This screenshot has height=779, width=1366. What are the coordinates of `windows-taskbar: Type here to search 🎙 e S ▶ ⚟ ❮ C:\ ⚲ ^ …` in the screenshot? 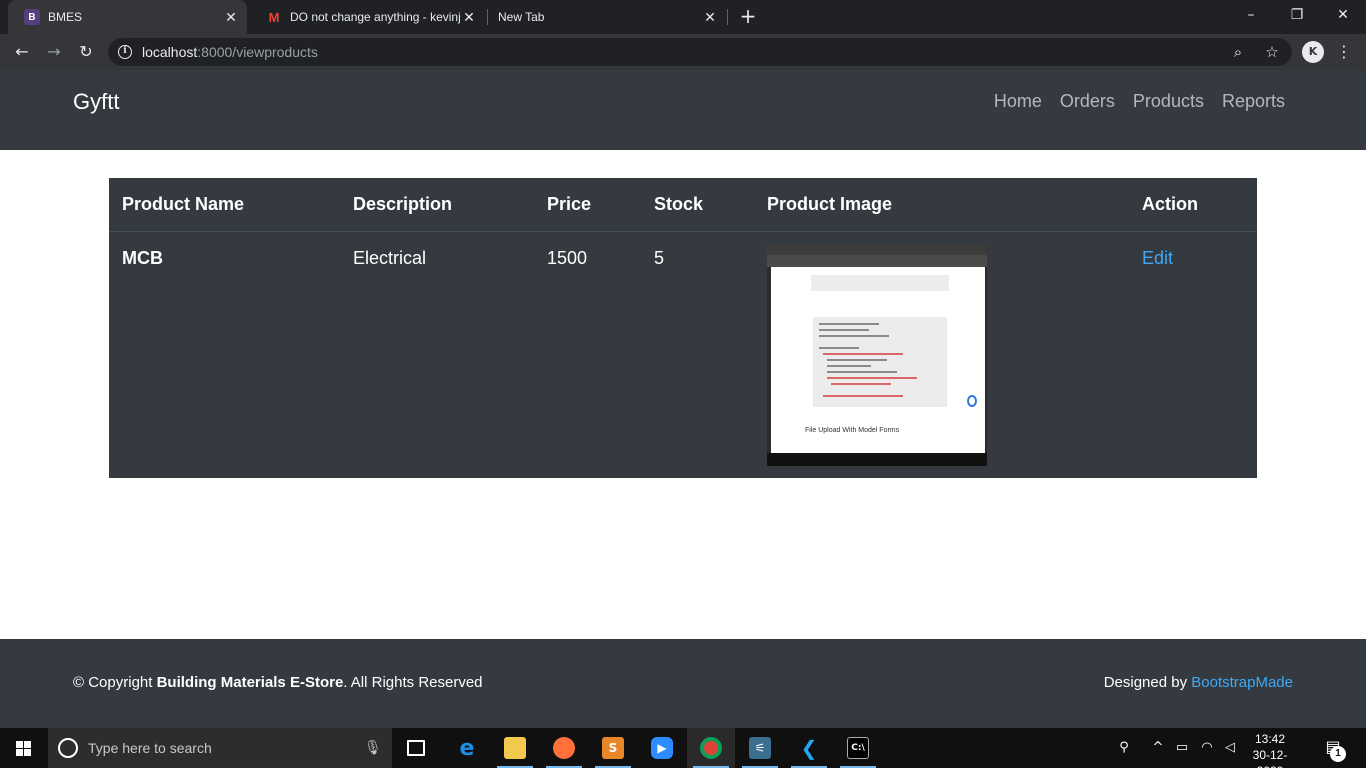 It's located at (683, 753).